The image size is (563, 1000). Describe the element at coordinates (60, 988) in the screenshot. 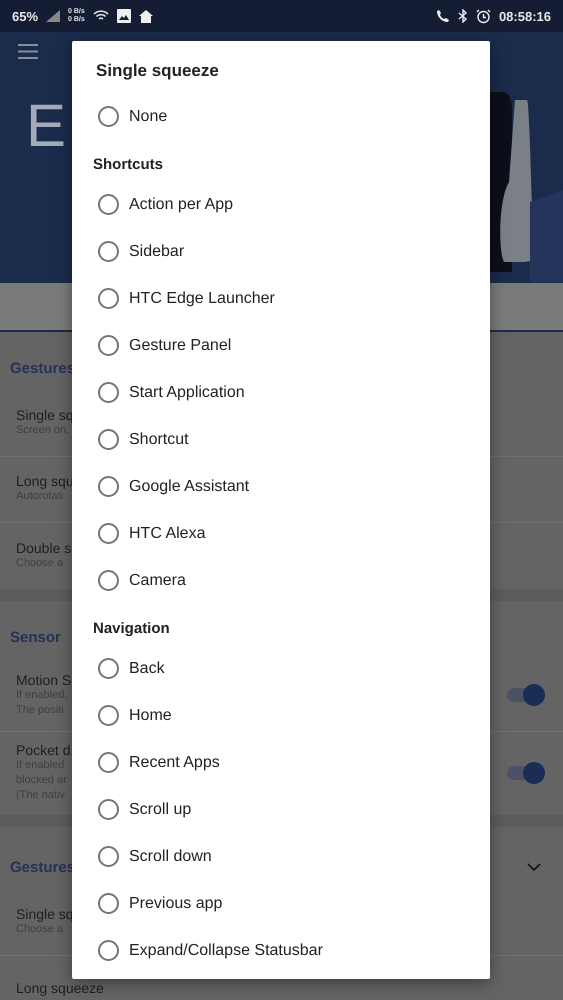

I see `setting-title: Long squeeze` at that location.